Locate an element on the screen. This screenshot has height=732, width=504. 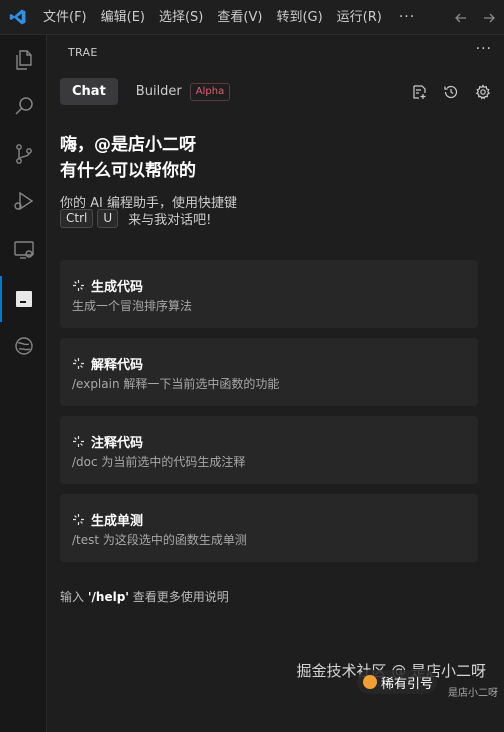
card-title: 生成代码 is located at coordinates (117, 287).